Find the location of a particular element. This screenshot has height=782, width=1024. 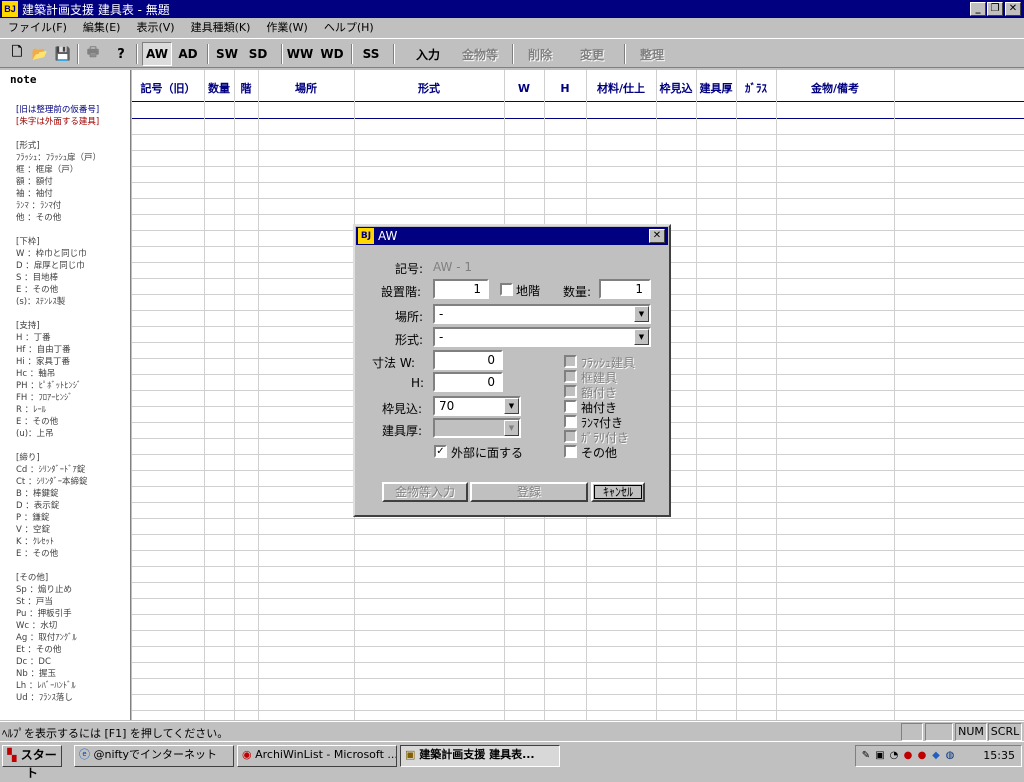

note-line: B ：棒鍵錠 is located at coordinates (37, 494).